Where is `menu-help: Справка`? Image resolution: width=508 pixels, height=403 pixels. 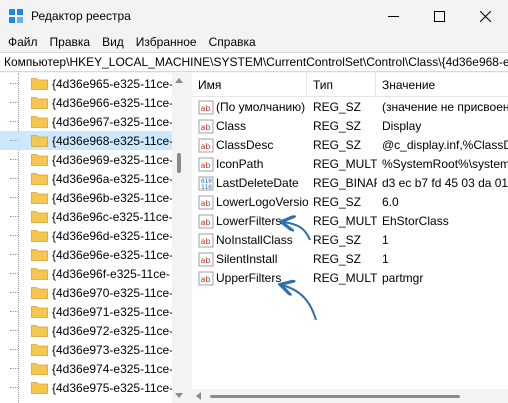
menu-help: Справка is located at coordinates (232, 42).